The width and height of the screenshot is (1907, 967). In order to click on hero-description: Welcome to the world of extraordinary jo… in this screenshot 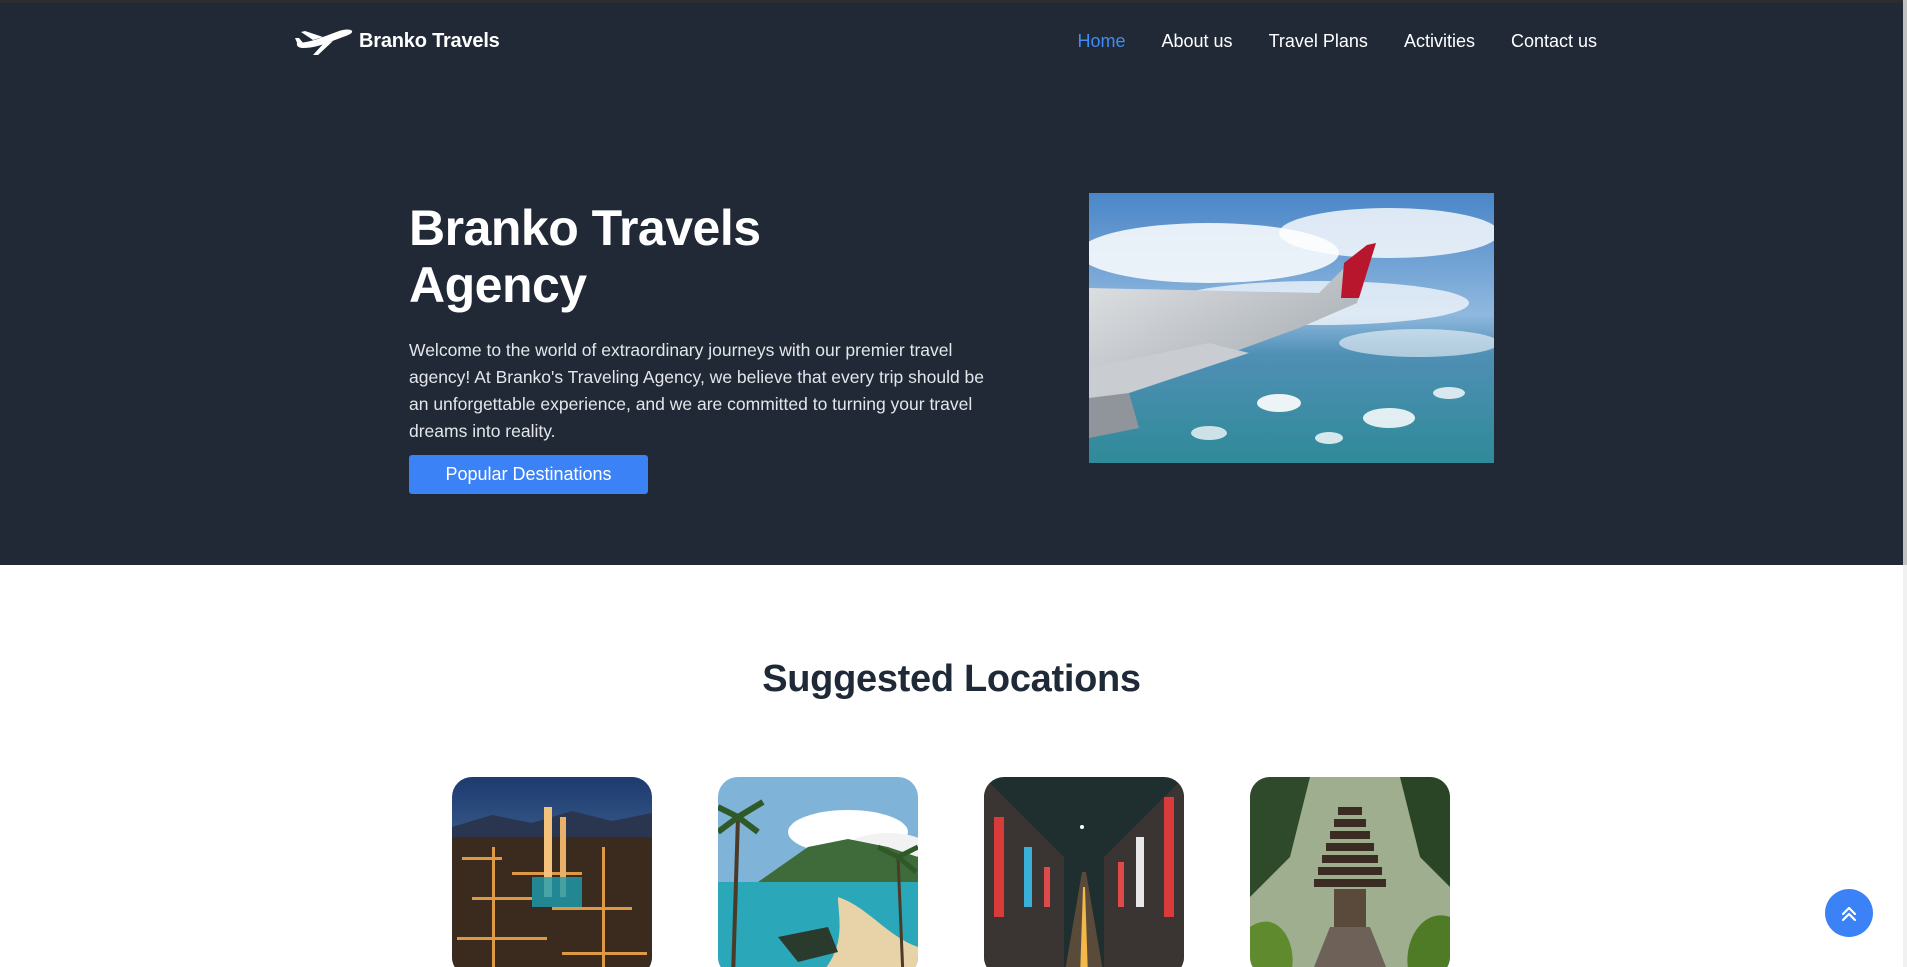, I will do `click(697, 390)`.